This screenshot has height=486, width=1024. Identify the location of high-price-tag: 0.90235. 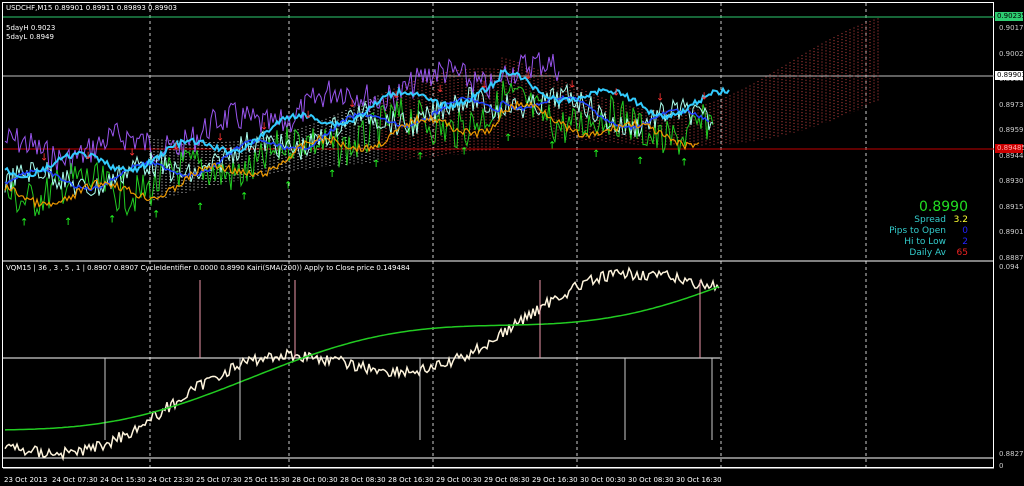
(1009, 16).